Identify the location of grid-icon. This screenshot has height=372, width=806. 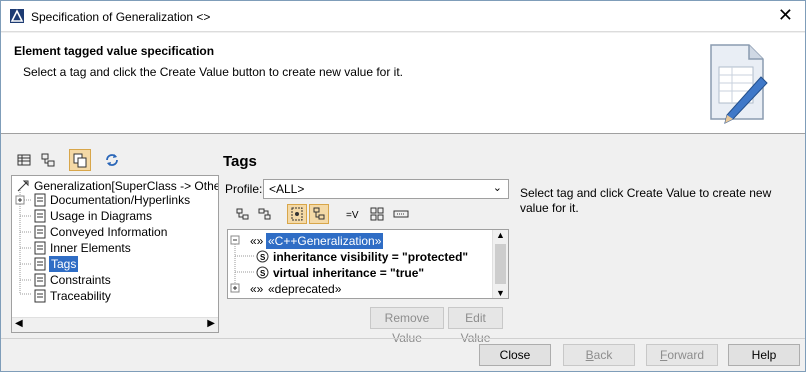
(377, 214).